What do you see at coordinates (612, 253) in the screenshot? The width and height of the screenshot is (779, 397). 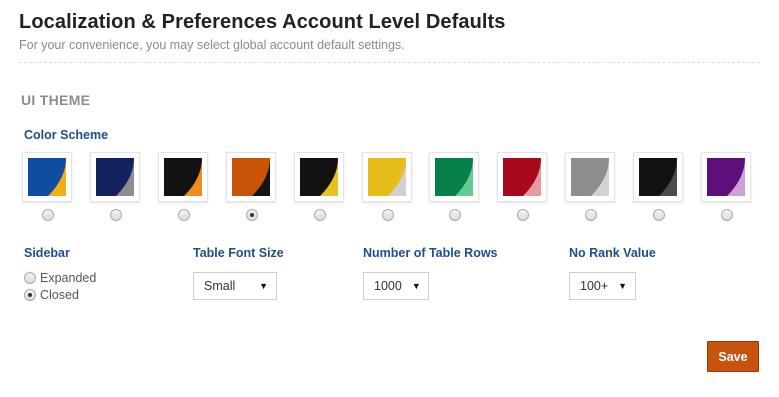 I see `no-rank-label: No Rank Value` at bounding box center [612, 253].